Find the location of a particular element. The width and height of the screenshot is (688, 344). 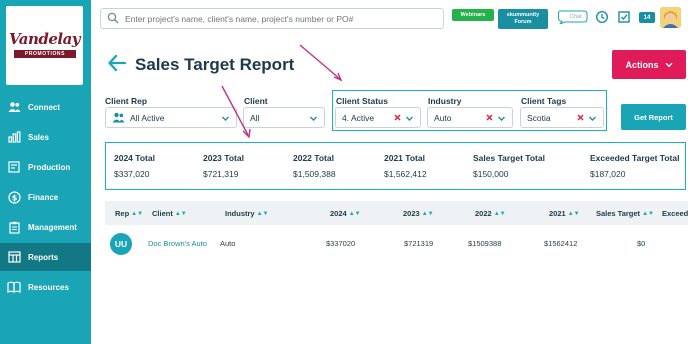

bar-chart-icon is located at coordinates (14, 137).